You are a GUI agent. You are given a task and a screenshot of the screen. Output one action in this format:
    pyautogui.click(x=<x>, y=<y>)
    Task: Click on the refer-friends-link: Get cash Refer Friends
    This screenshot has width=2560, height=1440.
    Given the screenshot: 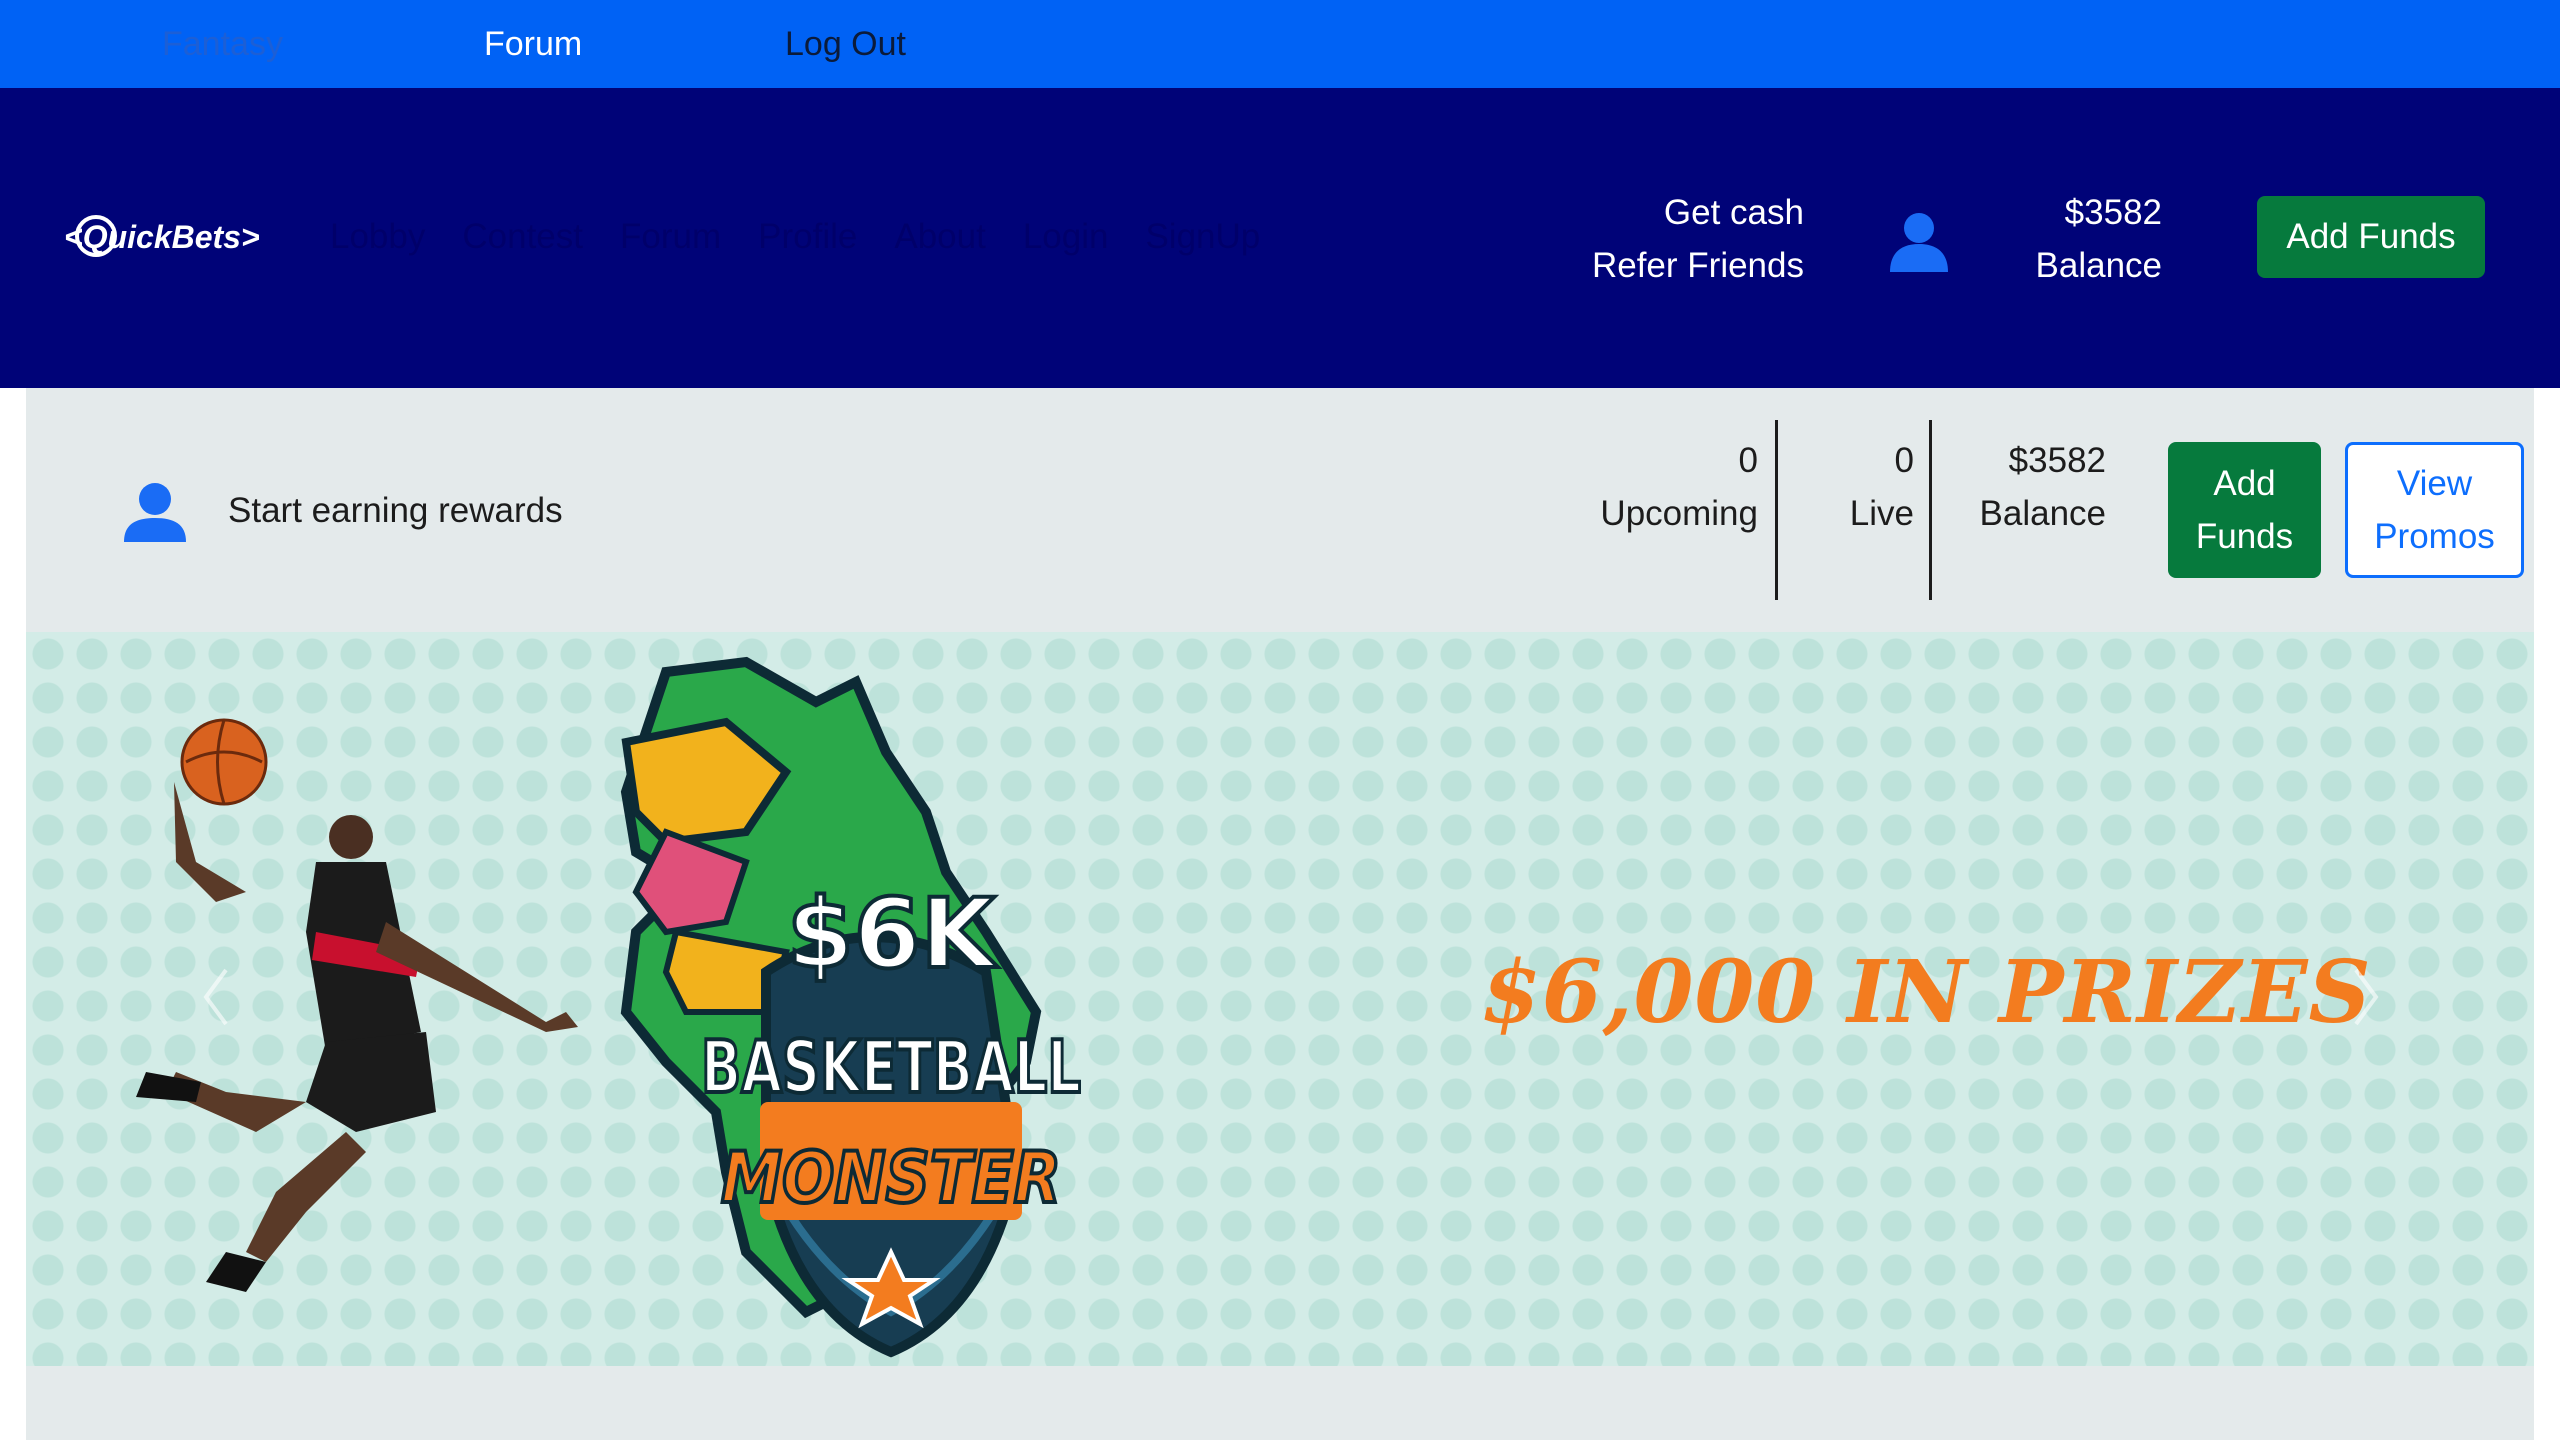 What is the action you would take?
    pyautogui.click(x=1698, y=239)
    